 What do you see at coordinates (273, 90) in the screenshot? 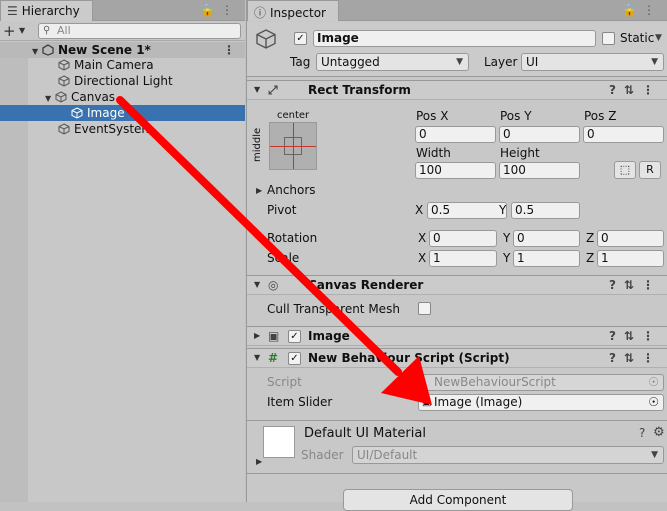
I see `rect-transform-icon: ⤢` at bounding box center [273, 90].